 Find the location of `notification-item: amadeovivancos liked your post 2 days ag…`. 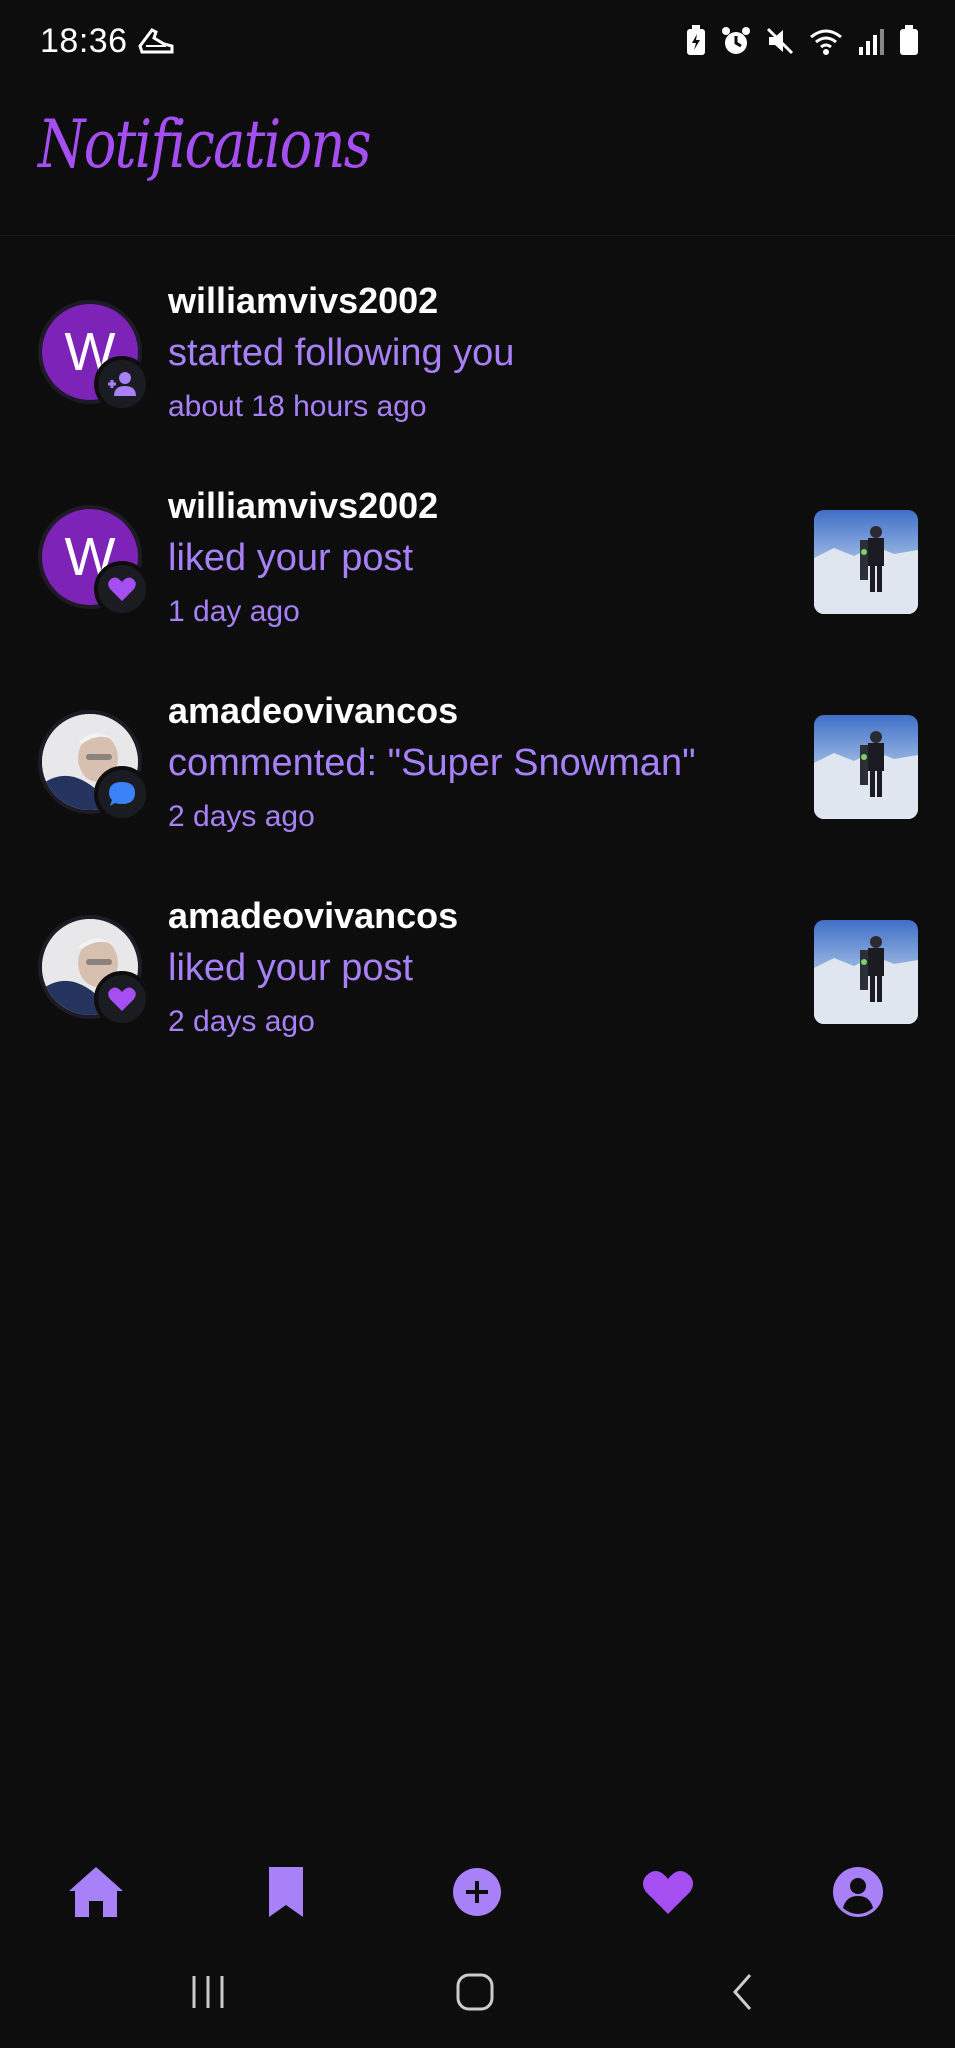

notification-item: amadeovivancos liked your post 2 days ag… is located at coordinates (477, 975).